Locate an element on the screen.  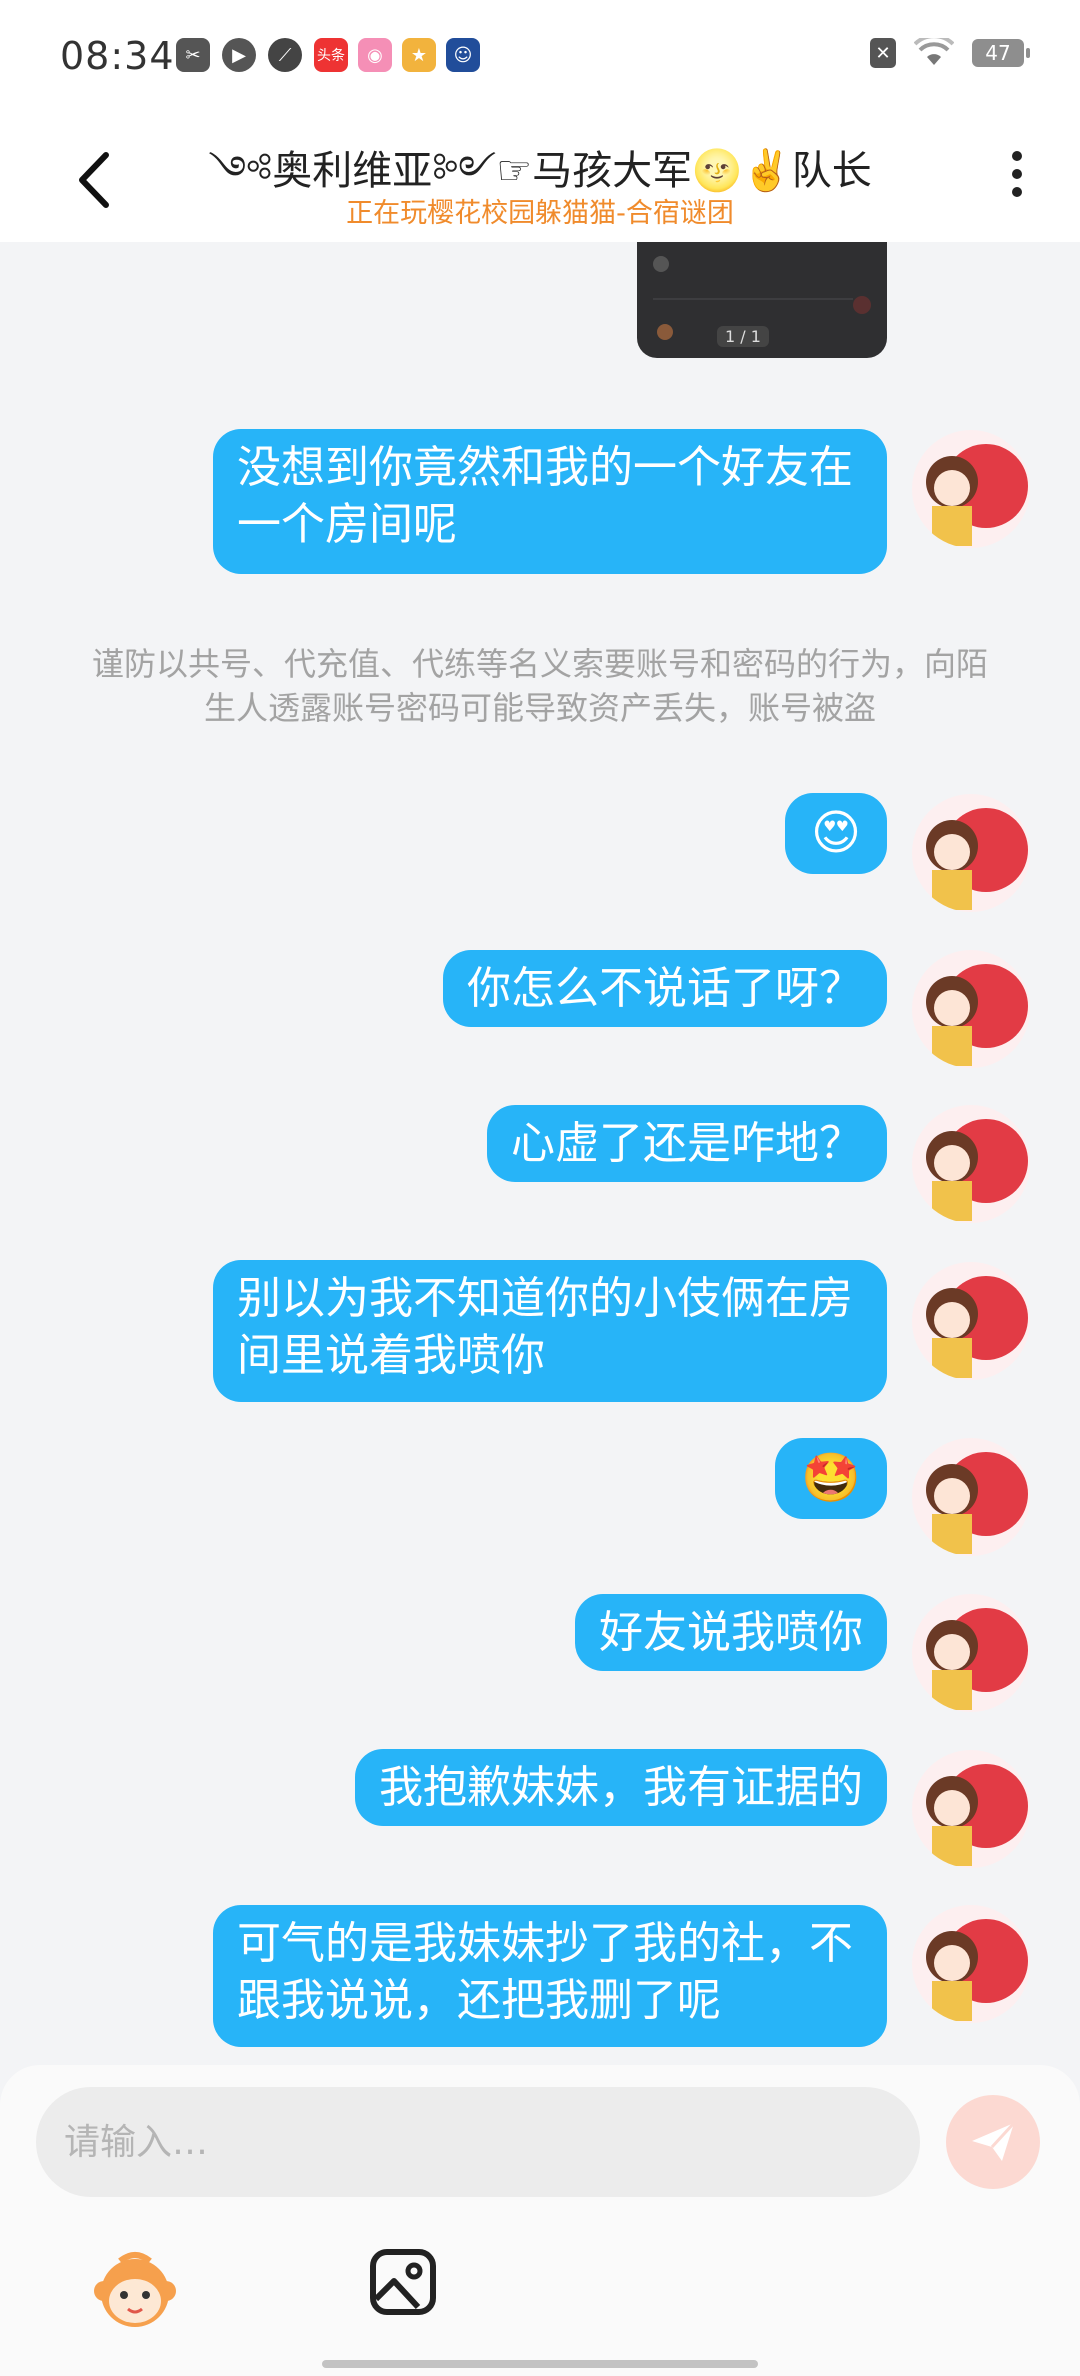
mascot-sticker-icon is located at coordinates (135, 2290).